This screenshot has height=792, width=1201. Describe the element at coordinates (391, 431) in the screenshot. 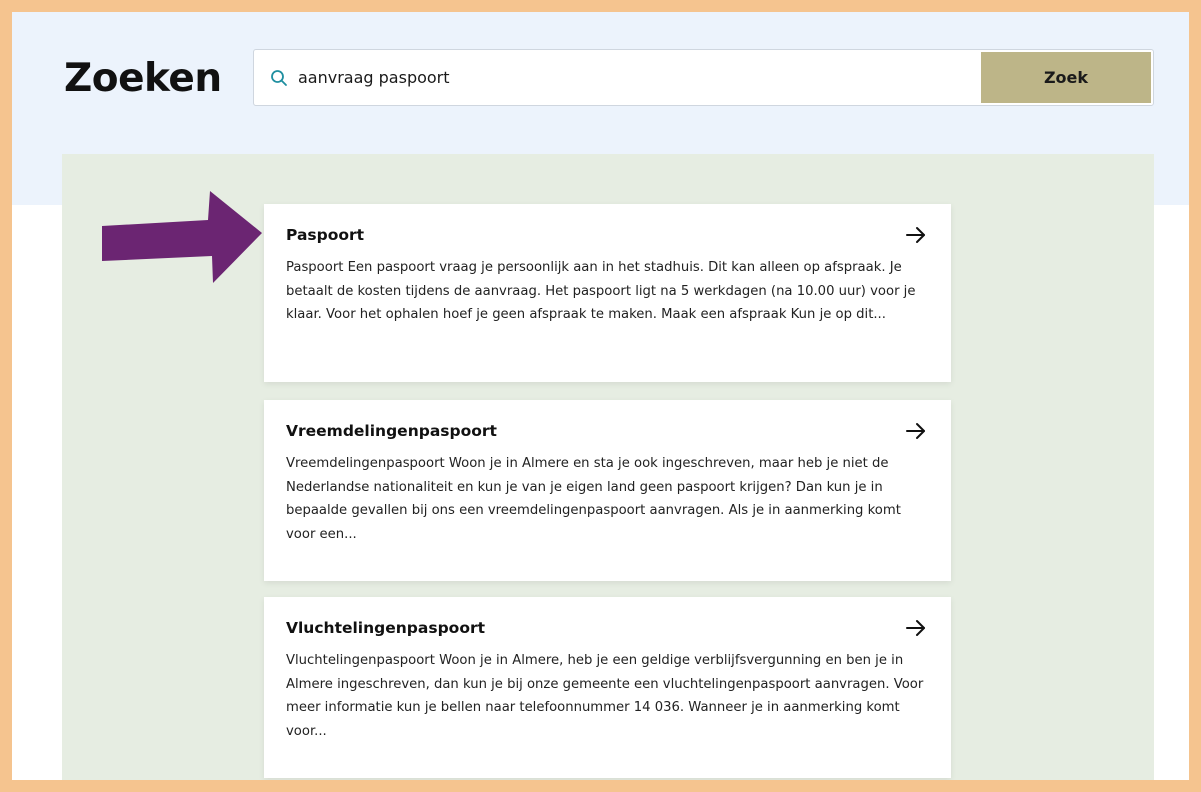

I see `result-title: Vreemdelingenpaspoort` at that location.